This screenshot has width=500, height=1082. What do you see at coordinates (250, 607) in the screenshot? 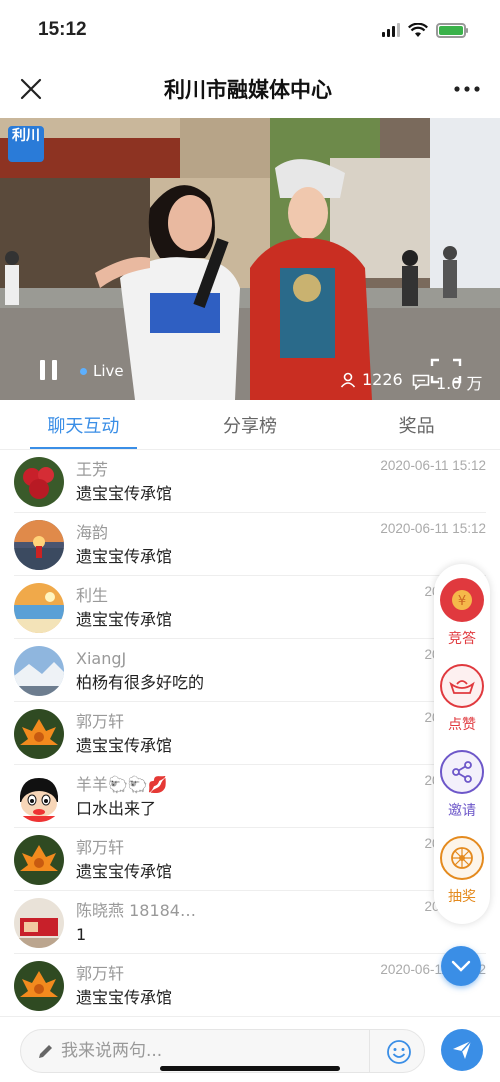
I see `list-item: 利生 遗宝宝传承馆 2020-06-1` at bounding box center [250, 607].